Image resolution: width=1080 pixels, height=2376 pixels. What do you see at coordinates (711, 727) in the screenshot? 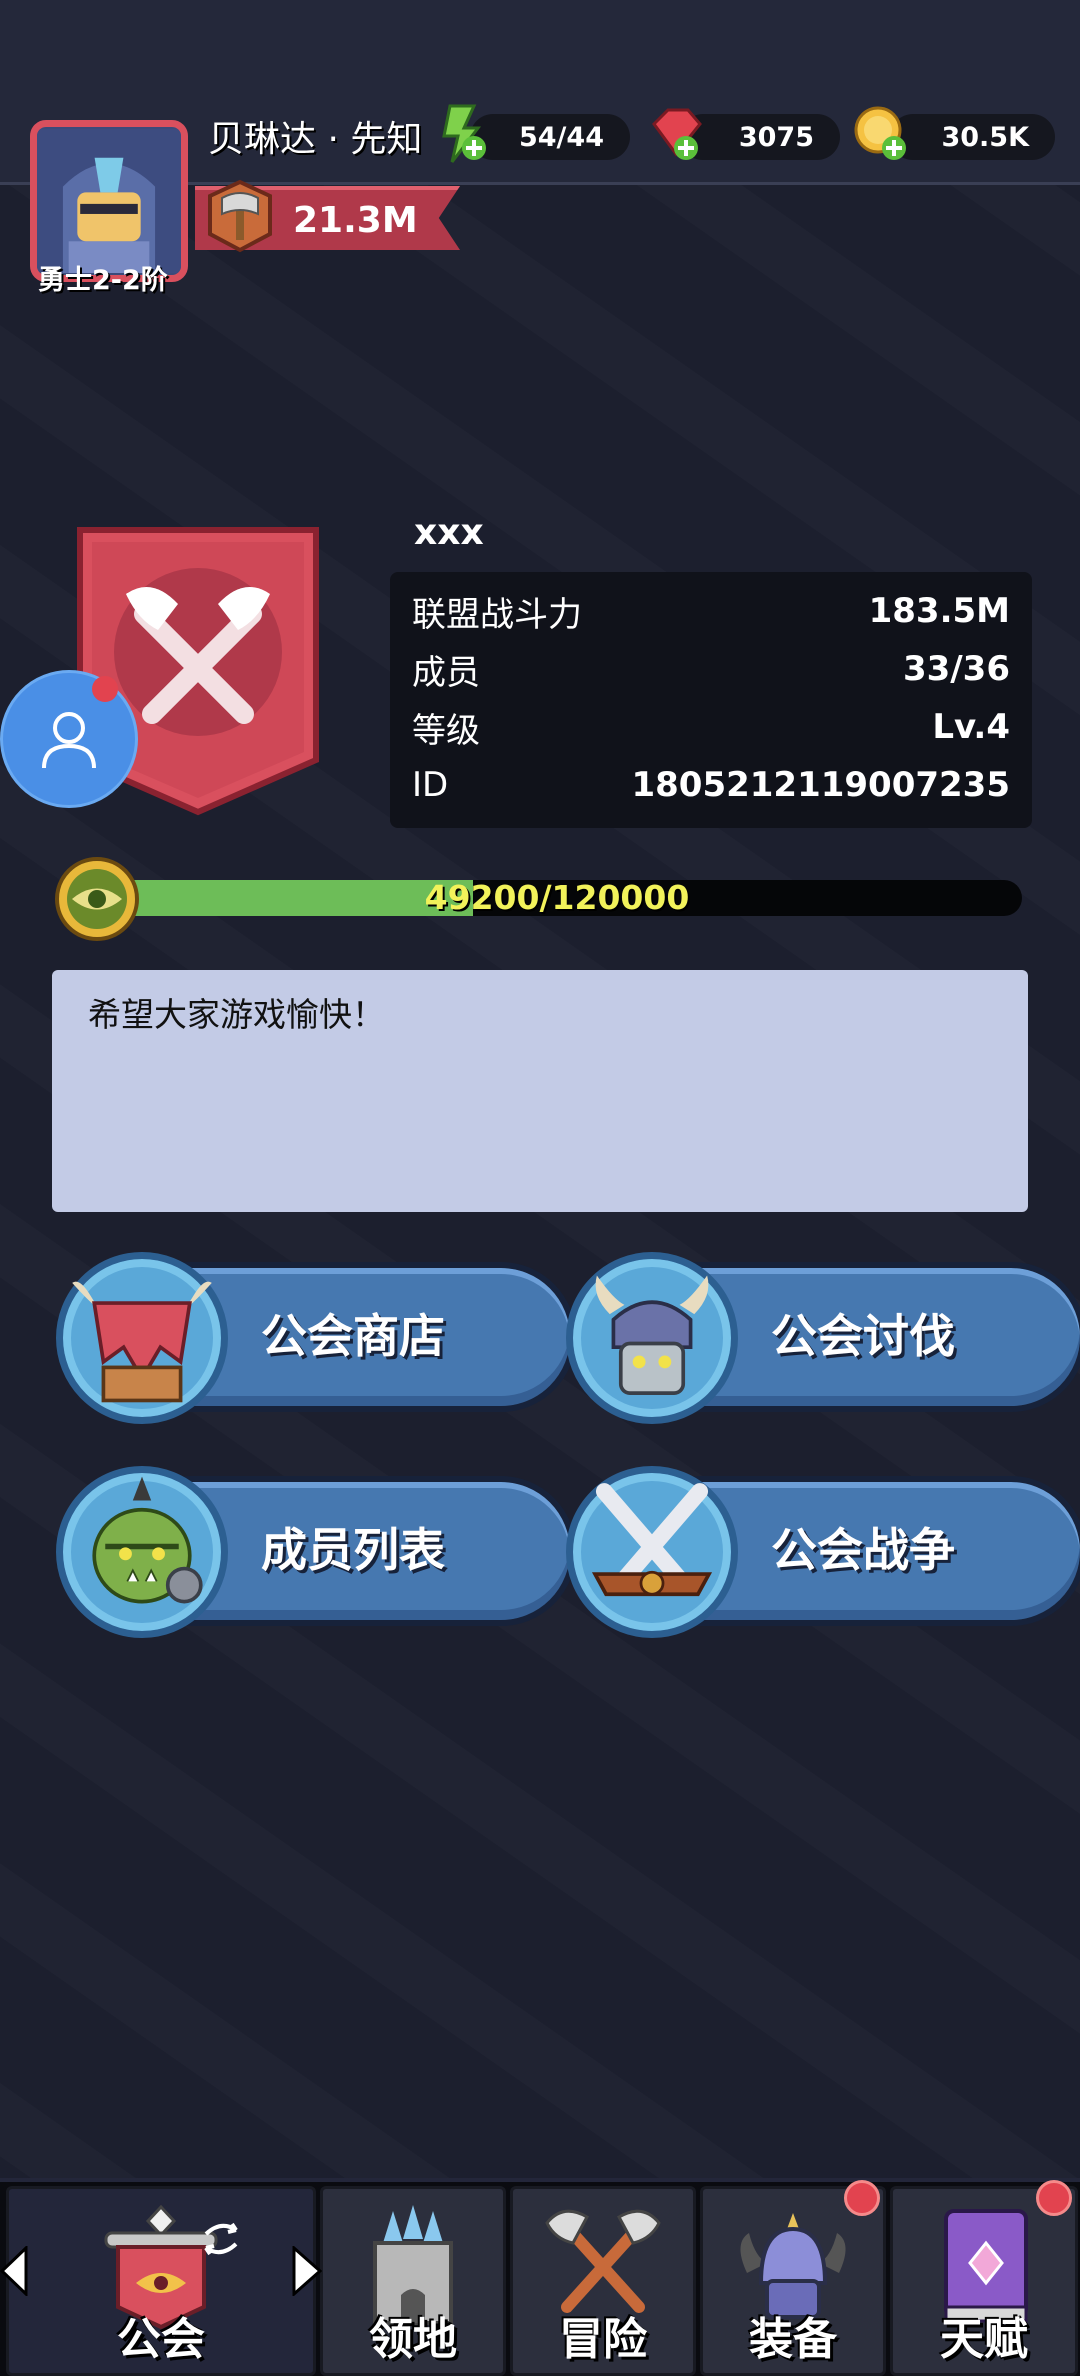
I see `stat-row-level: 等级 Lv.4` at bounding box center [711, 727].